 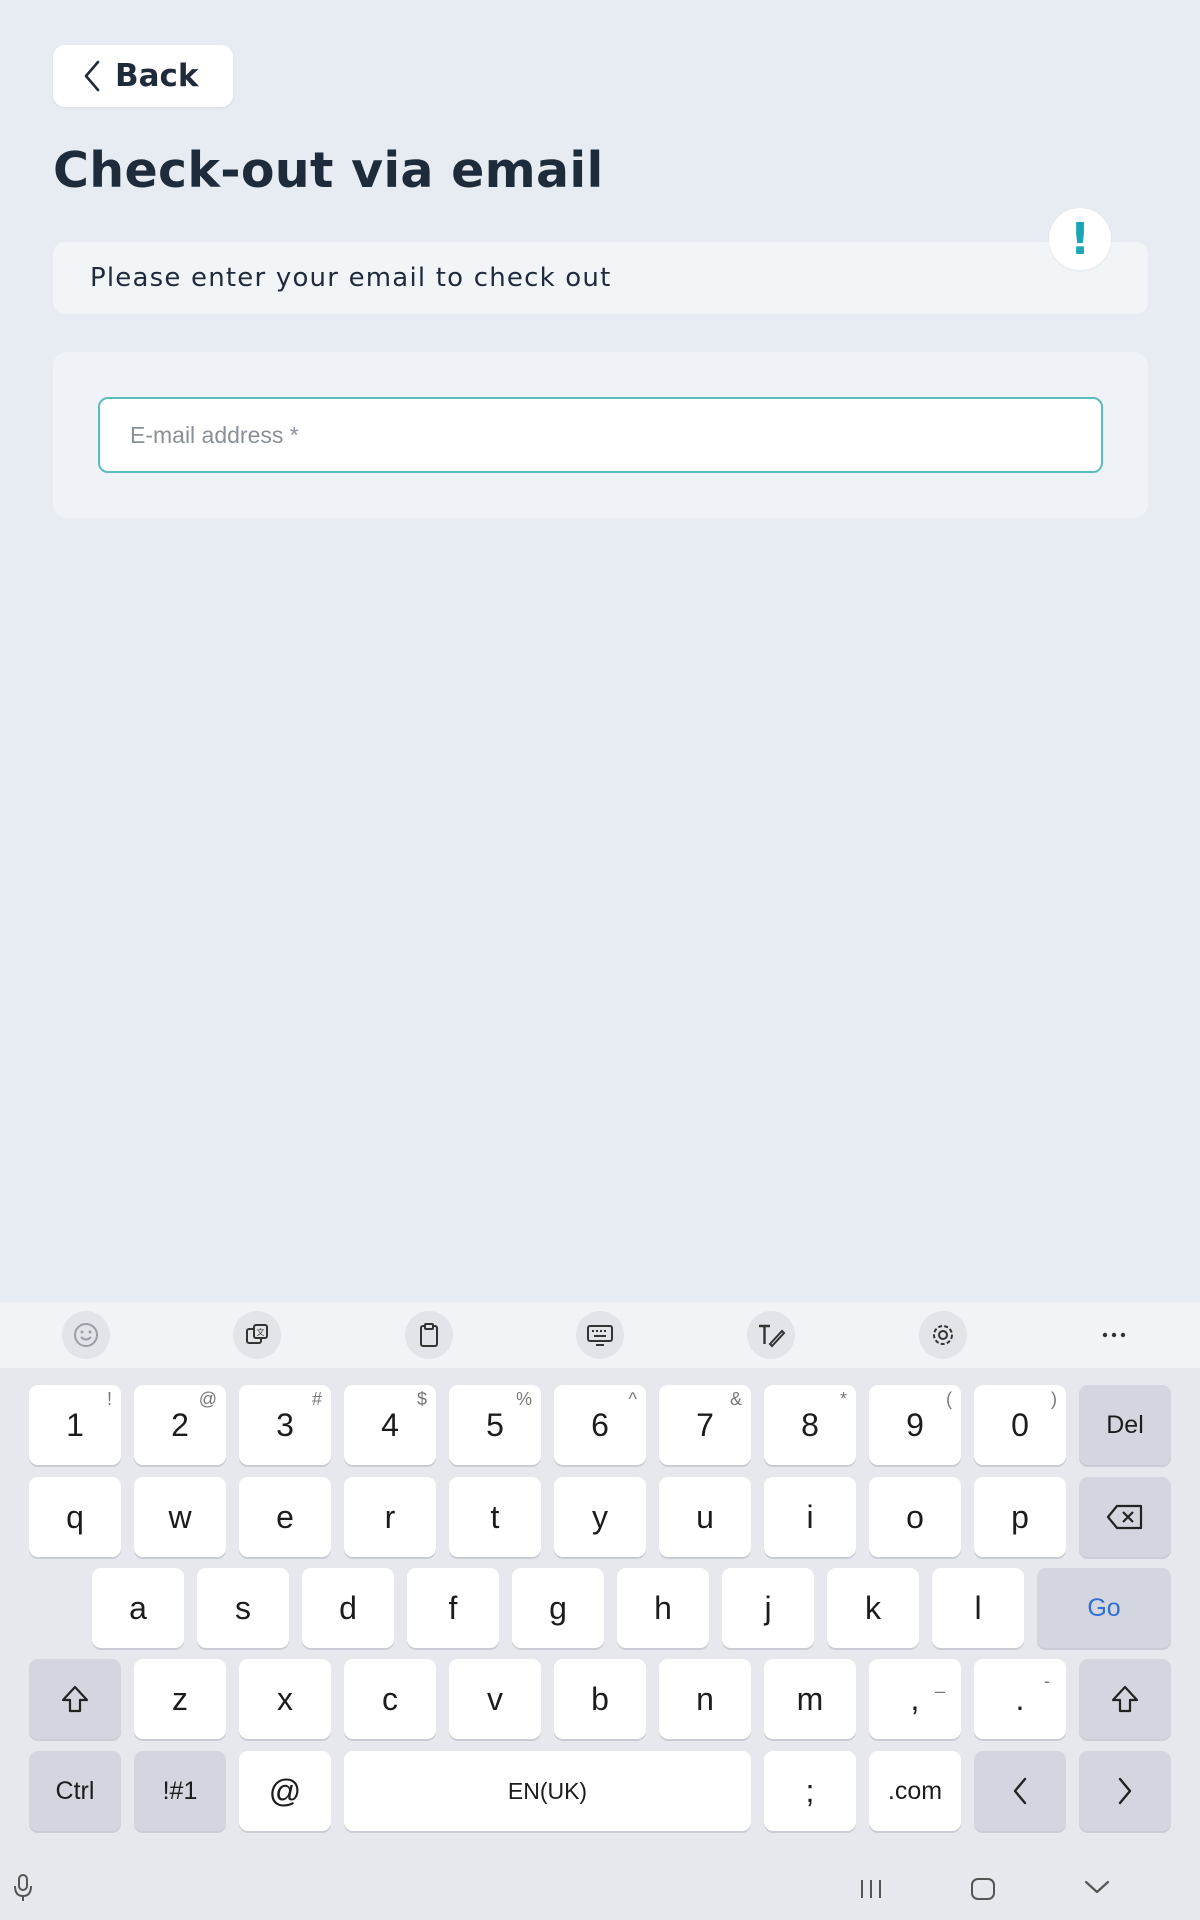 What do you see at coordinates (180, 1517) in the screenshot?
I see `key-w: w` at bounding box center [180, 1517].